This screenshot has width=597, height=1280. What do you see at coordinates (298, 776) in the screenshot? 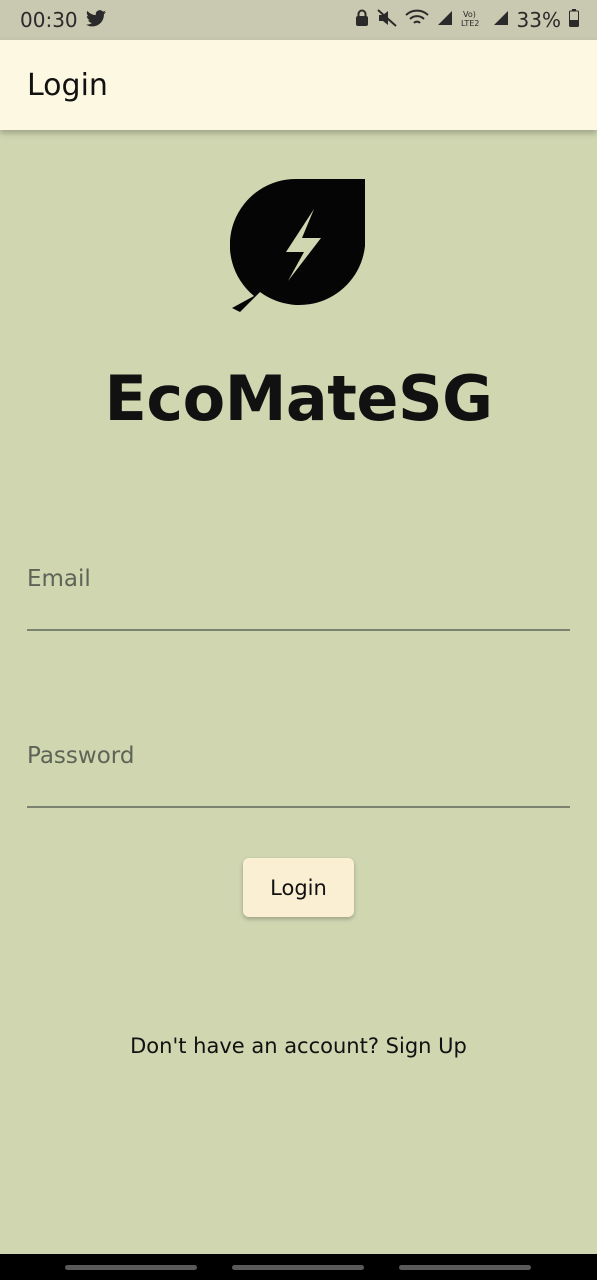
I see `password-field: Password` at bounding box center [298, 776].